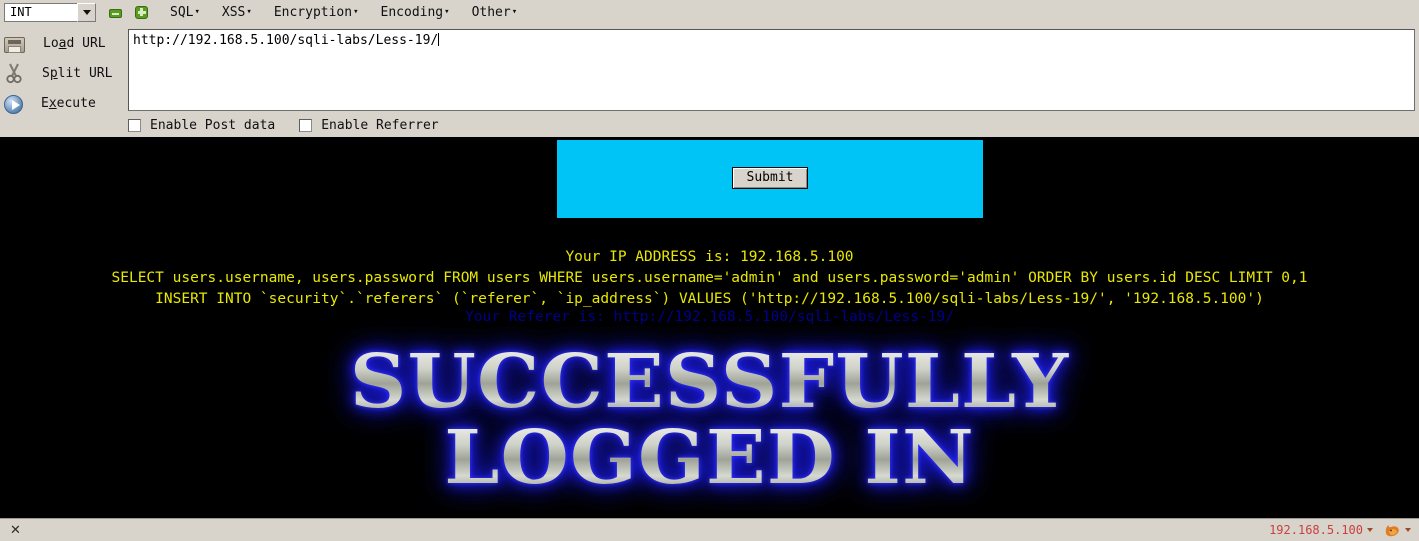  What do you see at coordinates (141, 12) in the screenshot?
I see `plus-icon` at bounding box center [141, 12].